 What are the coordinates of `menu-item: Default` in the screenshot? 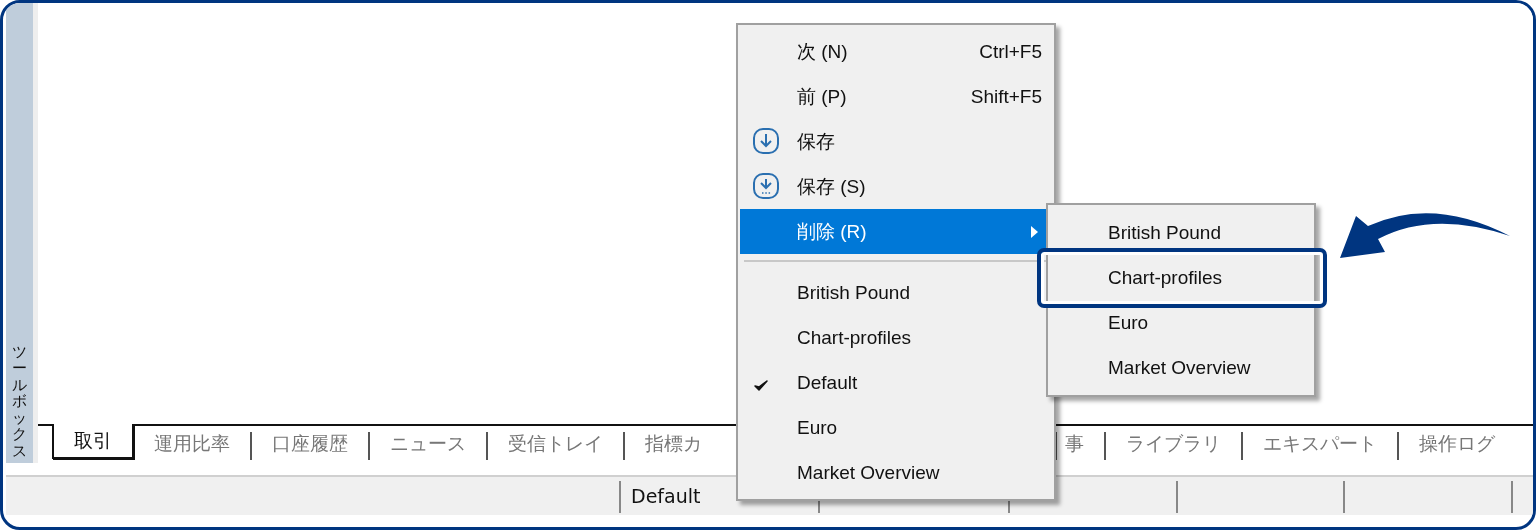 It's located at (896, 382).